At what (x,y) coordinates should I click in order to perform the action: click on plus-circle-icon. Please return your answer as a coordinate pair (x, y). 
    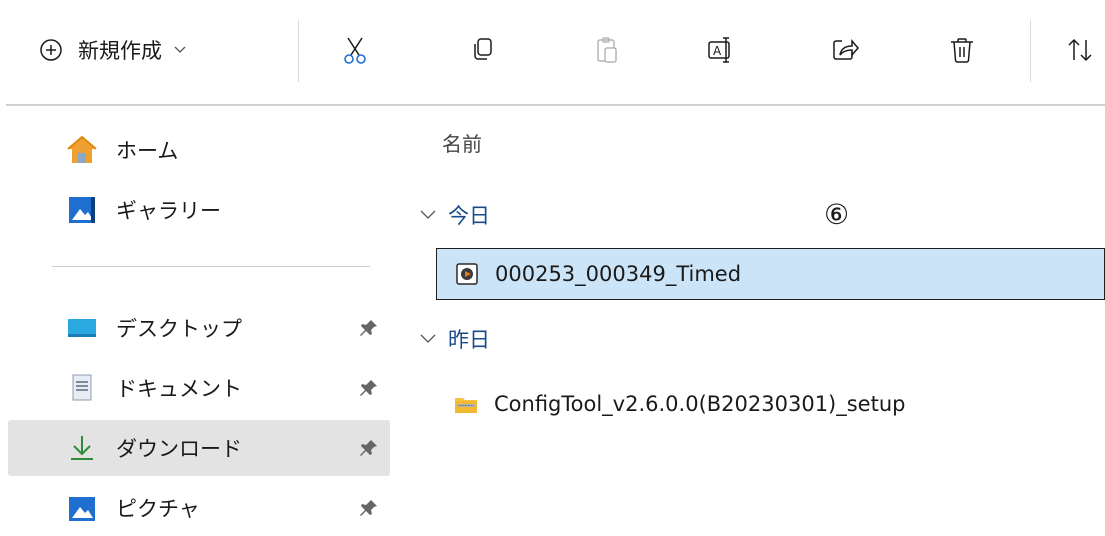
    Looking at the image, I should click on (51, 50).